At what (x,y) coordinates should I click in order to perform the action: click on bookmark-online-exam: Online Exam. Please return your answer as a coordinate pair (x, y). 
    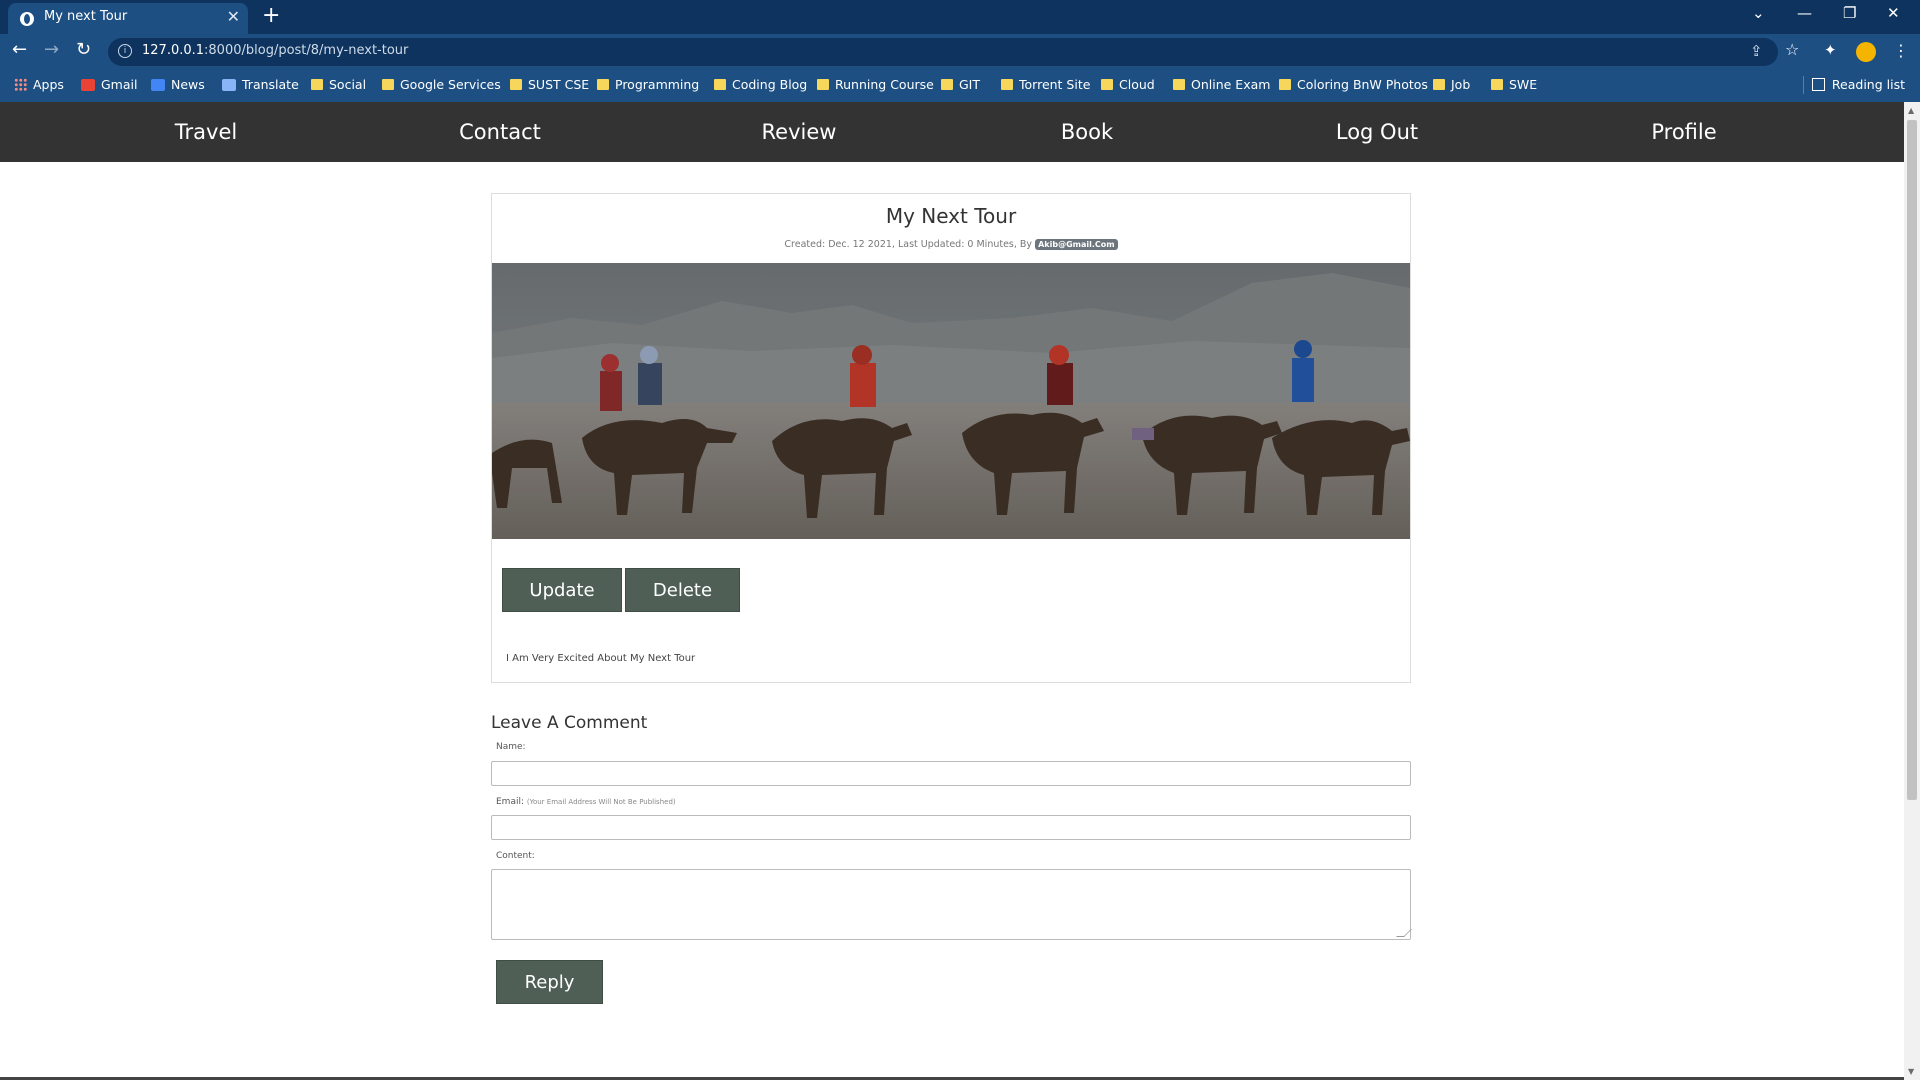
    Looking at the image, I should click on (1221, 84).